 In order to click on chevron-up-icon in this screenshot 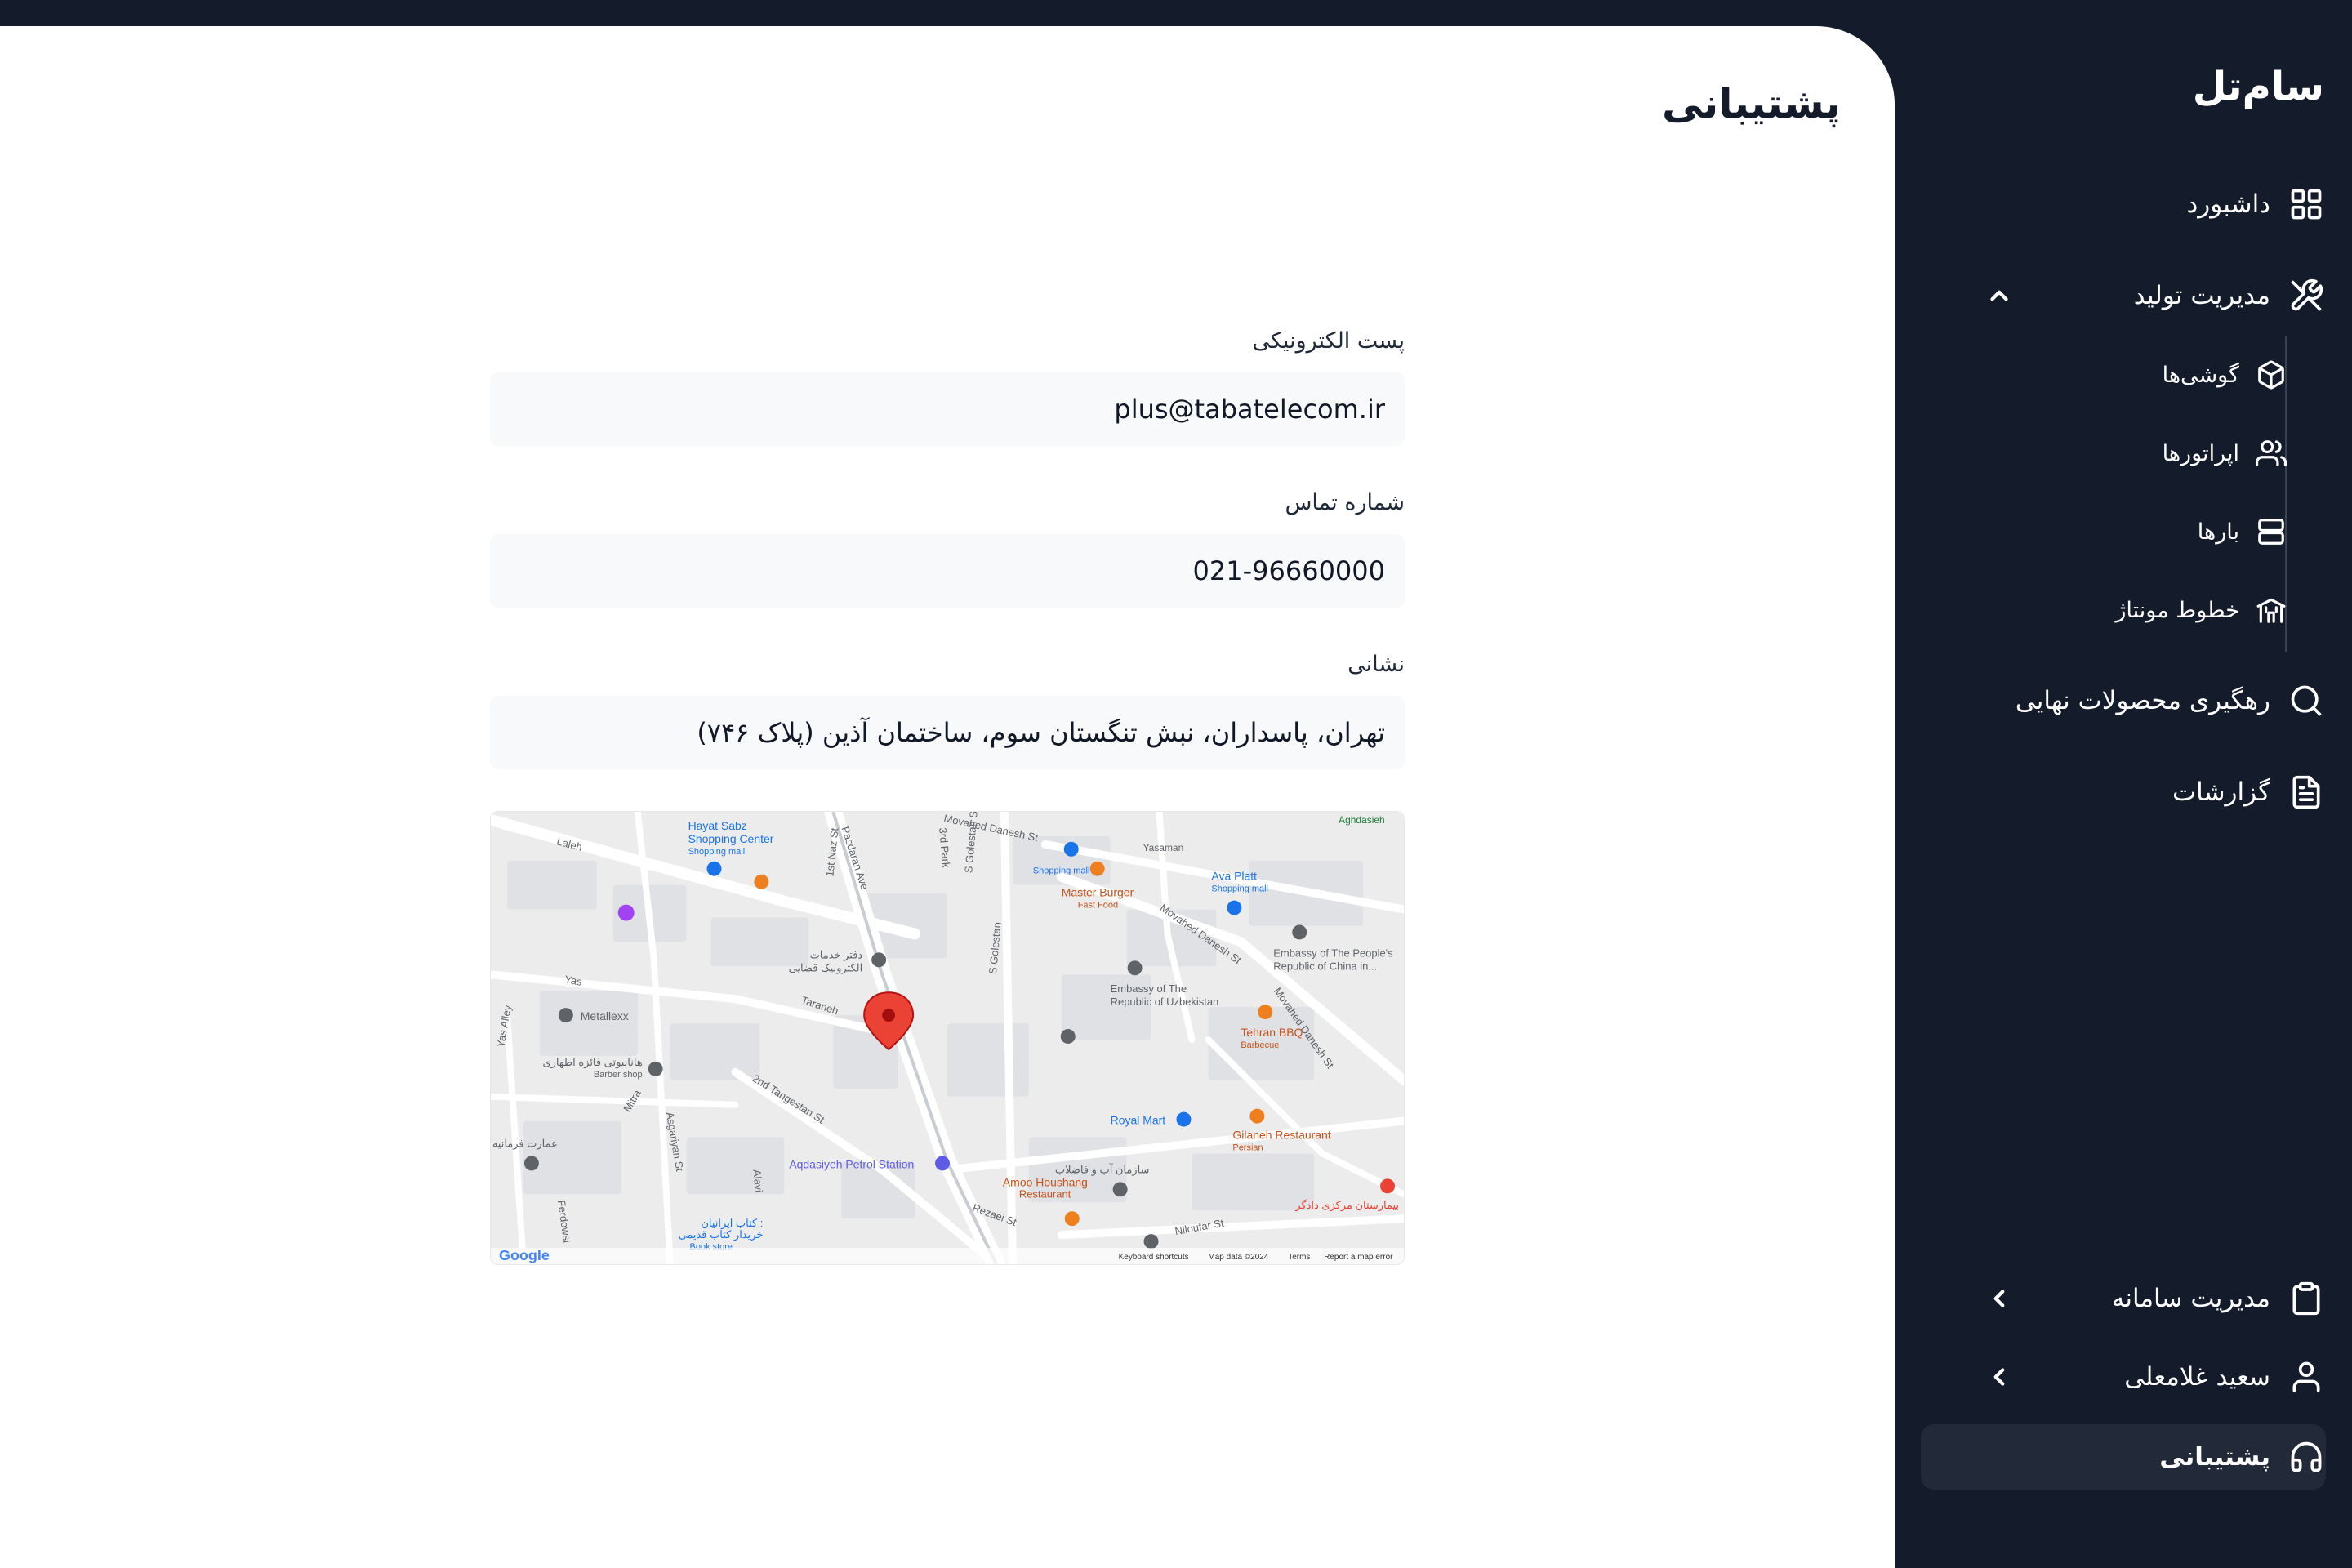, I will do `click(1999, 295)`.